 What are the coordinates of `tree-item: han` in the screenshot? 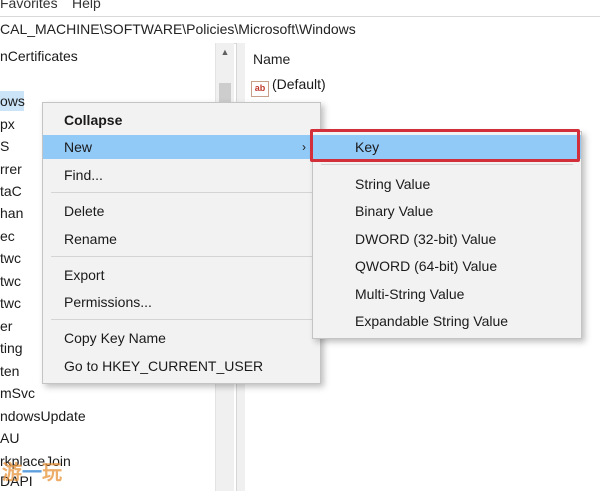 It's located at (11, 213).